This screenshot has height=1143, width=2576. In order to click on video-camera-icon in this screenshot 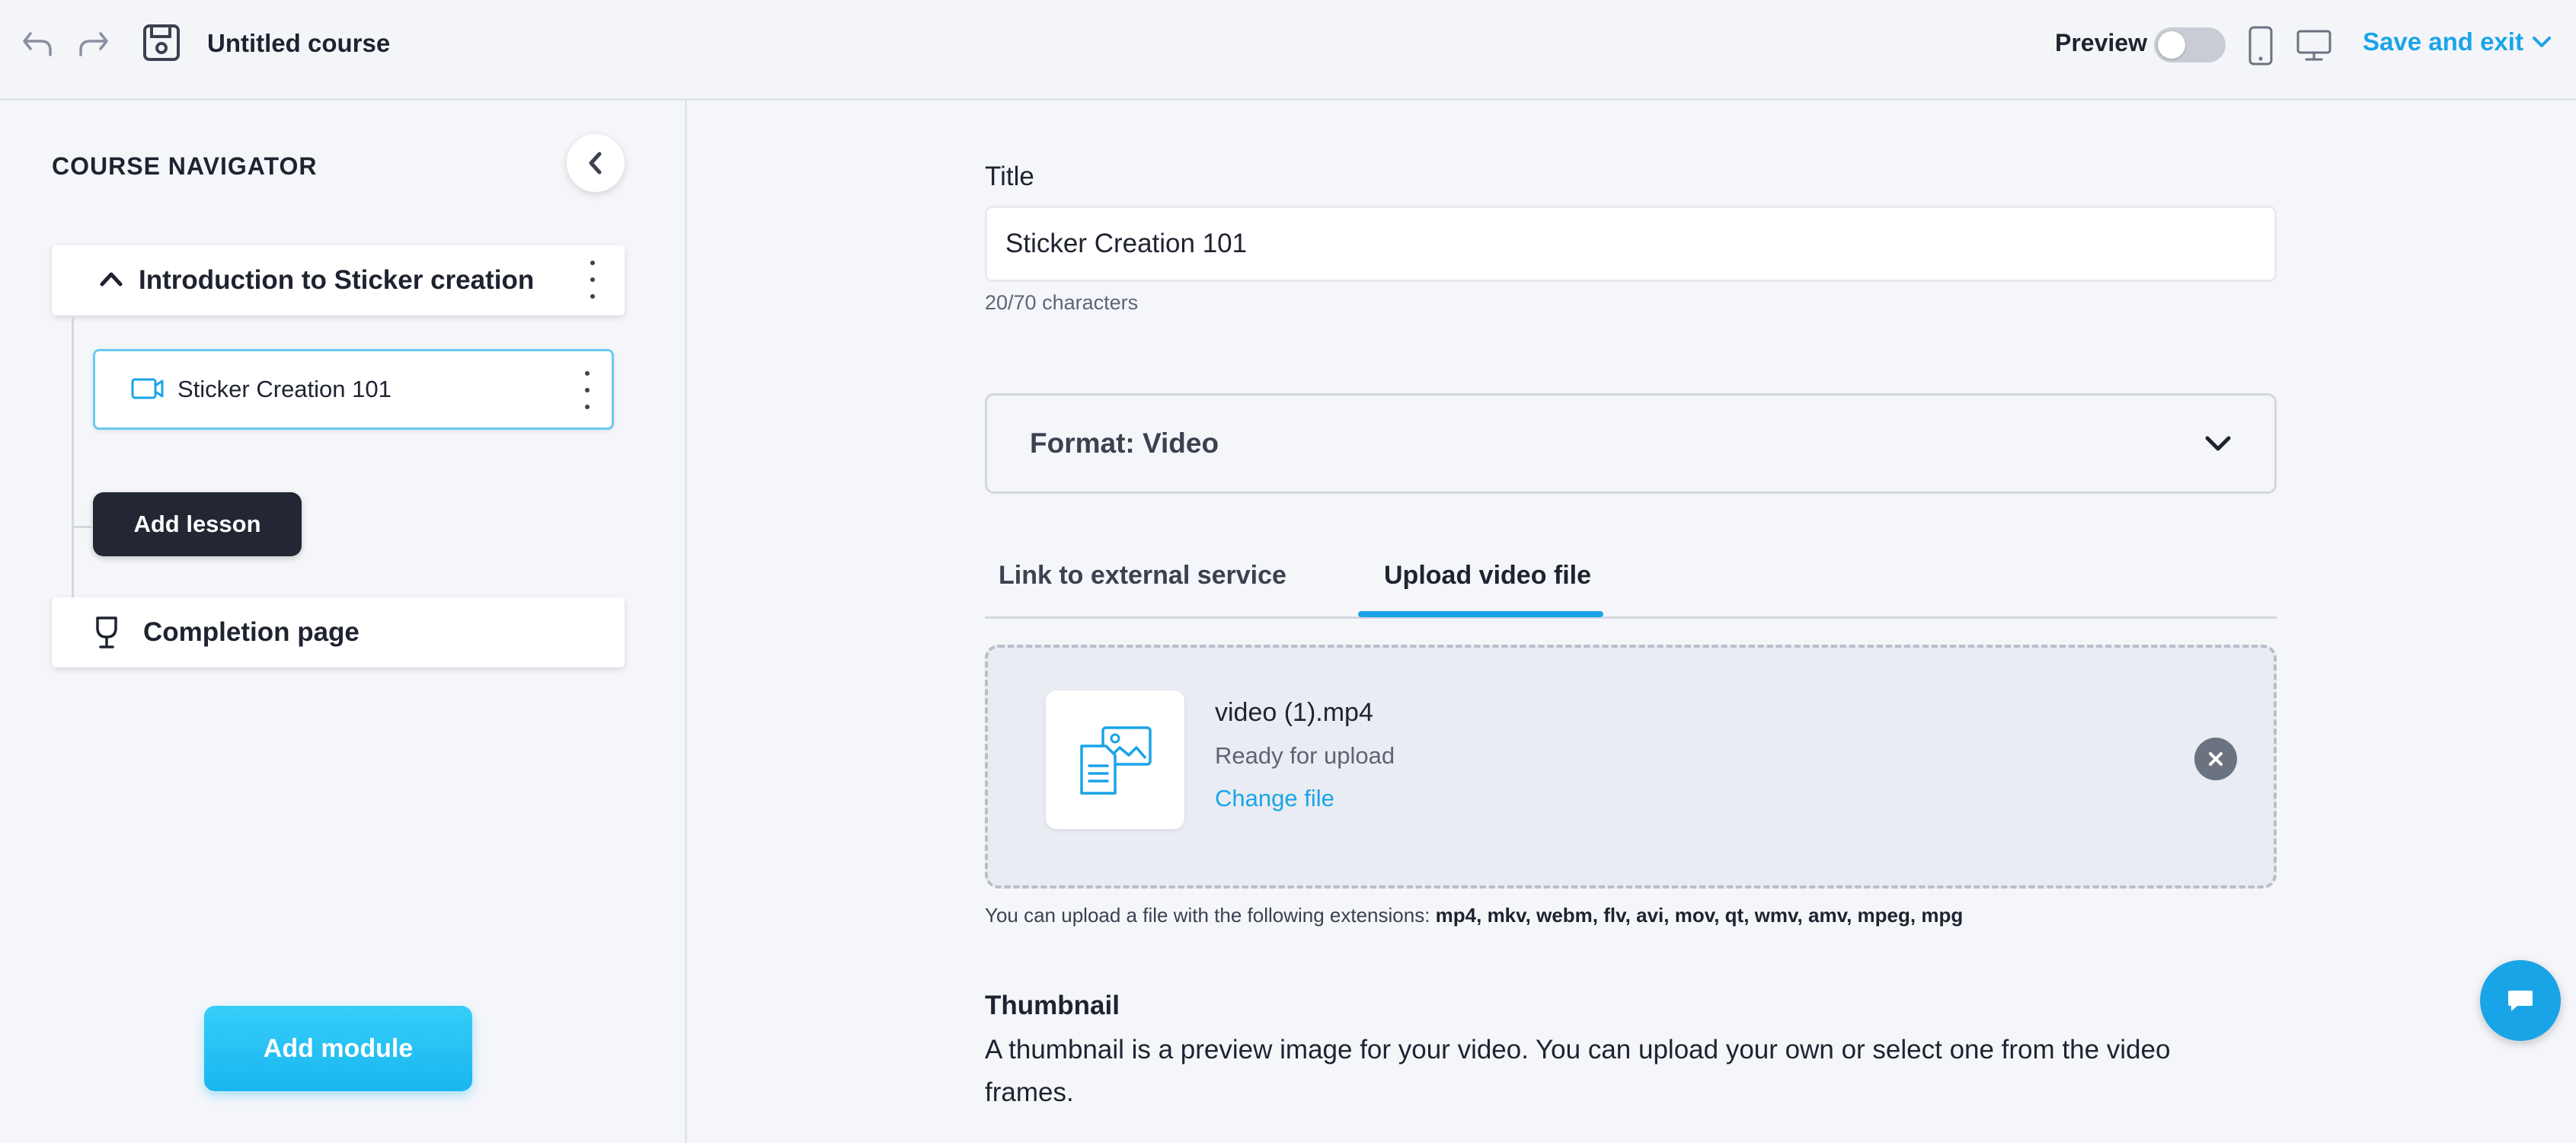, I will do `click(147, 389)`.